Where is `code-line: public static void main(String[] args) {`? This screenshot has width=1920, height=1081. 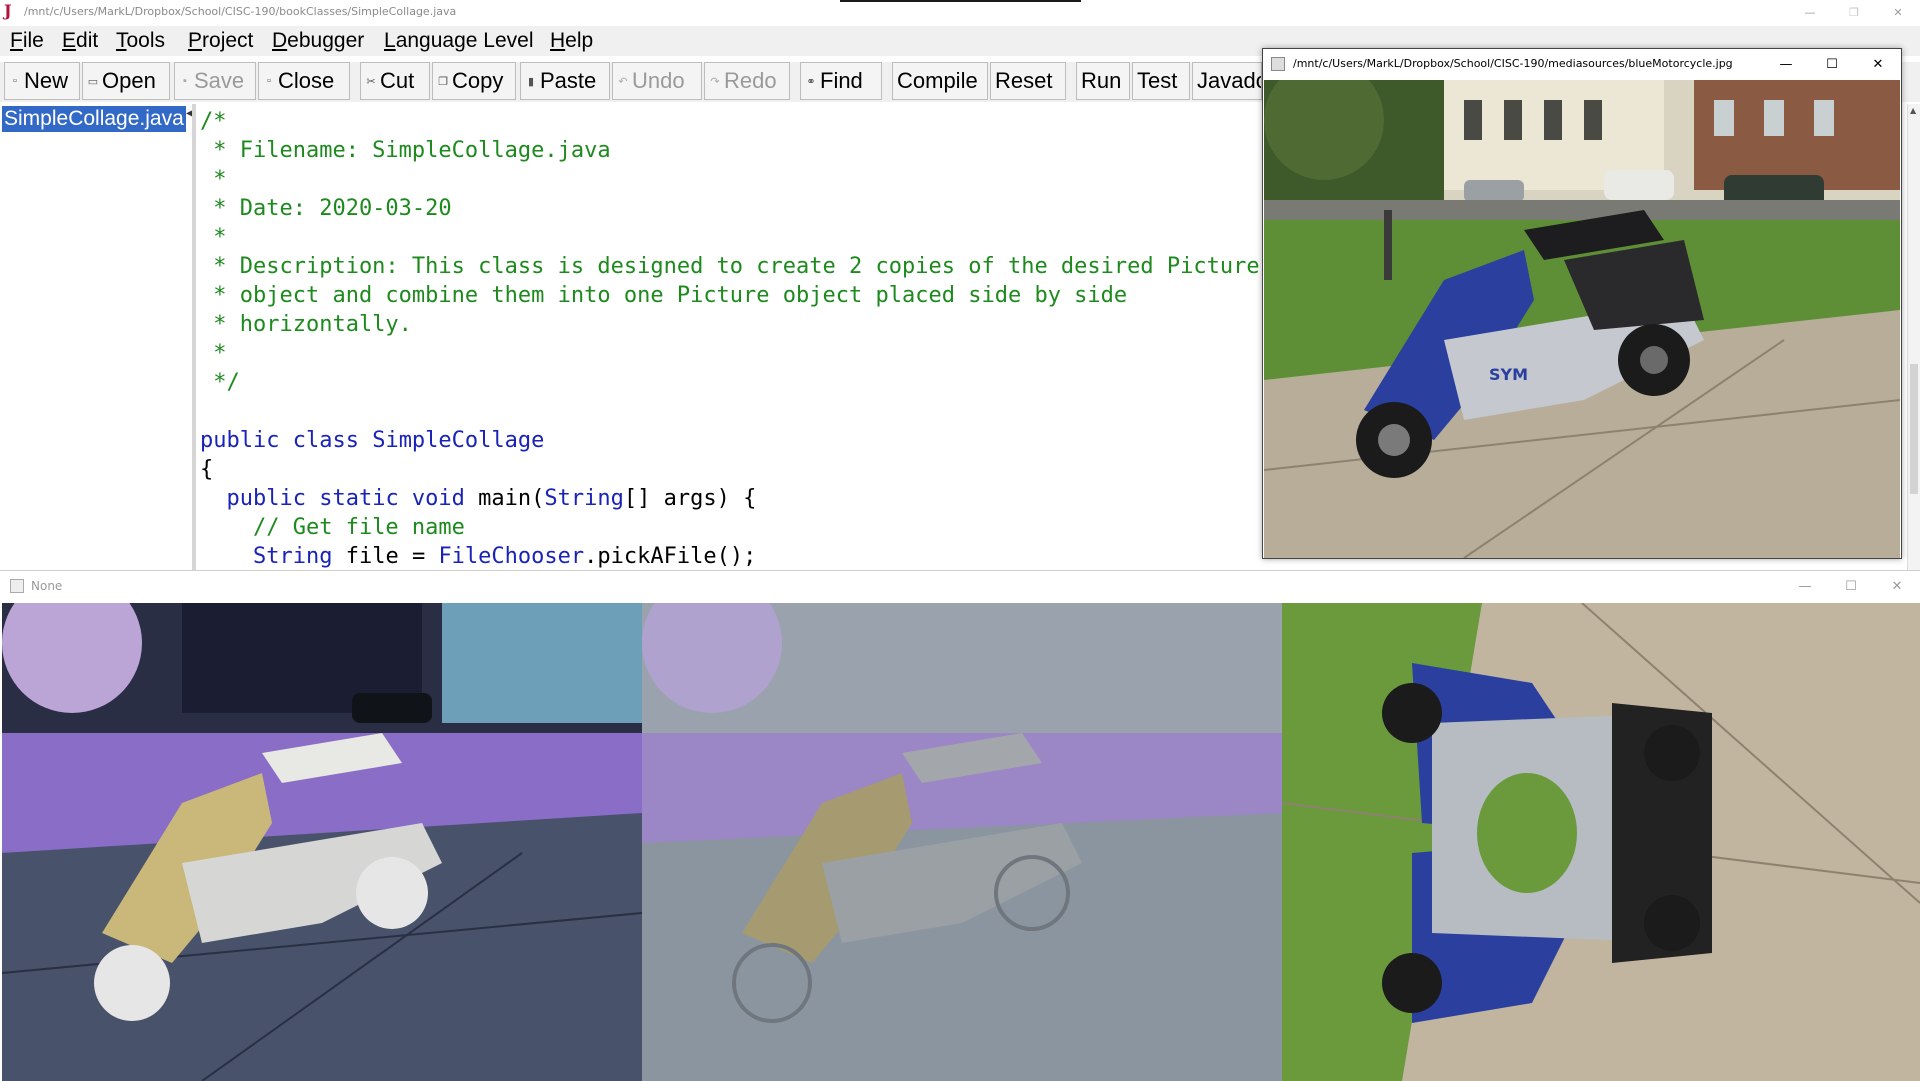
code-line: public static void main(String[] args) { is located at coordinates (491, 498).